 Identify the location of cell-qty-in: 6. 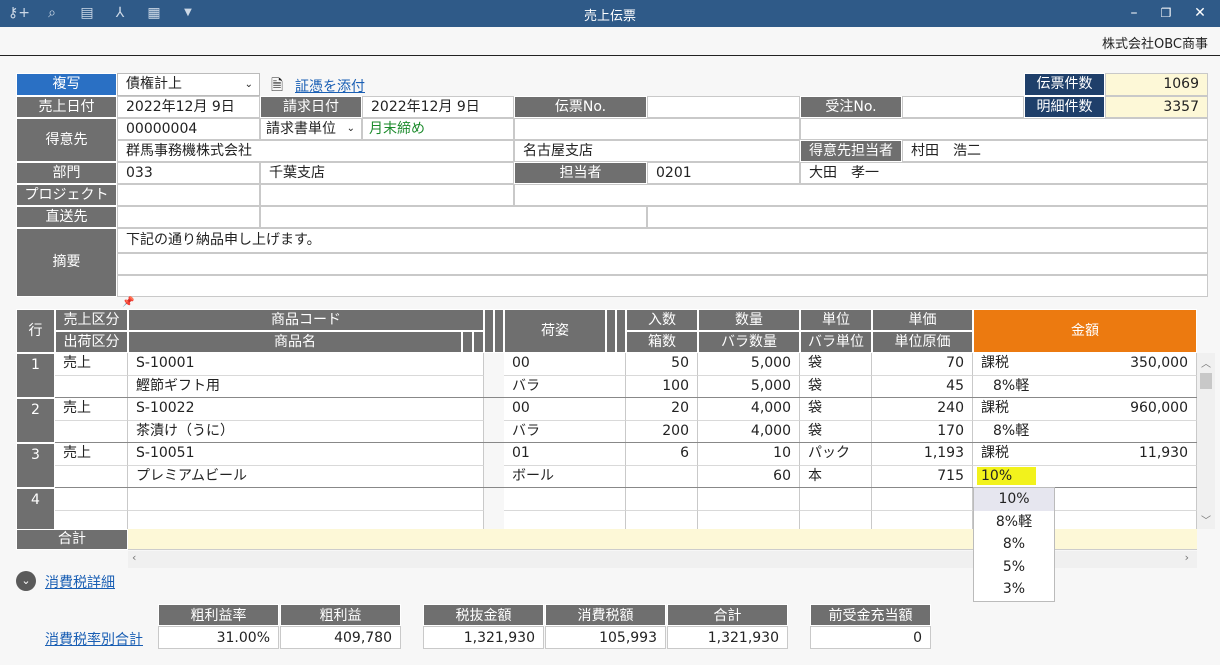
(662, 454).